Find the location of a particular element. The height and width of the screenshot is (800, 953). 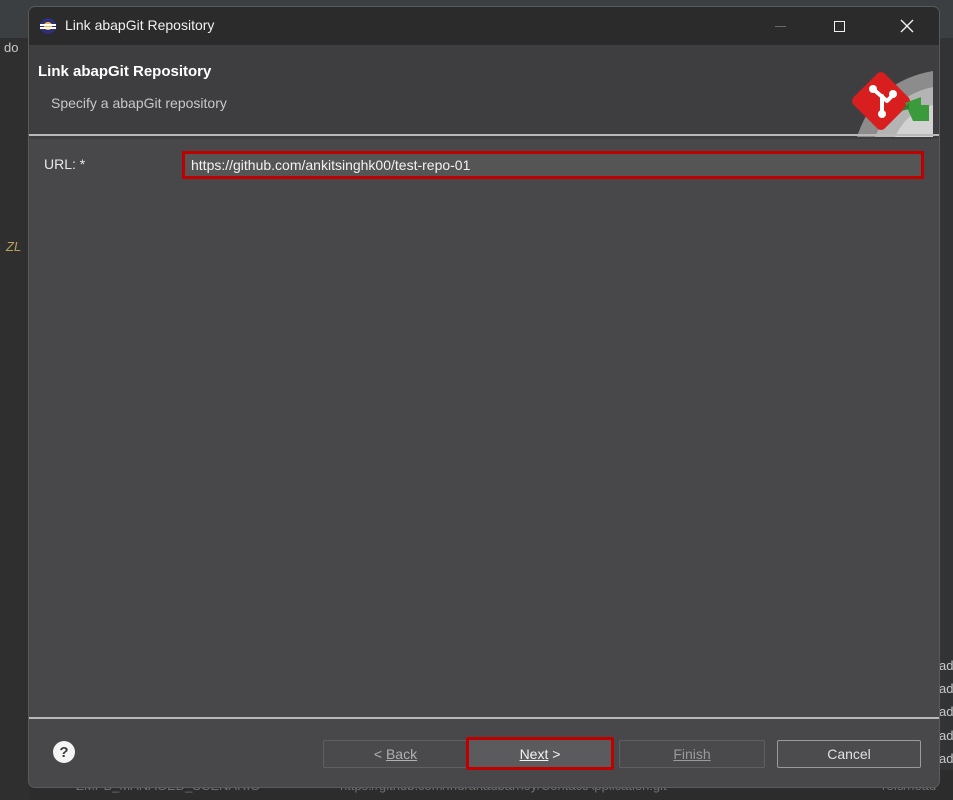

minimize-button is located at coordinates (780, 26).